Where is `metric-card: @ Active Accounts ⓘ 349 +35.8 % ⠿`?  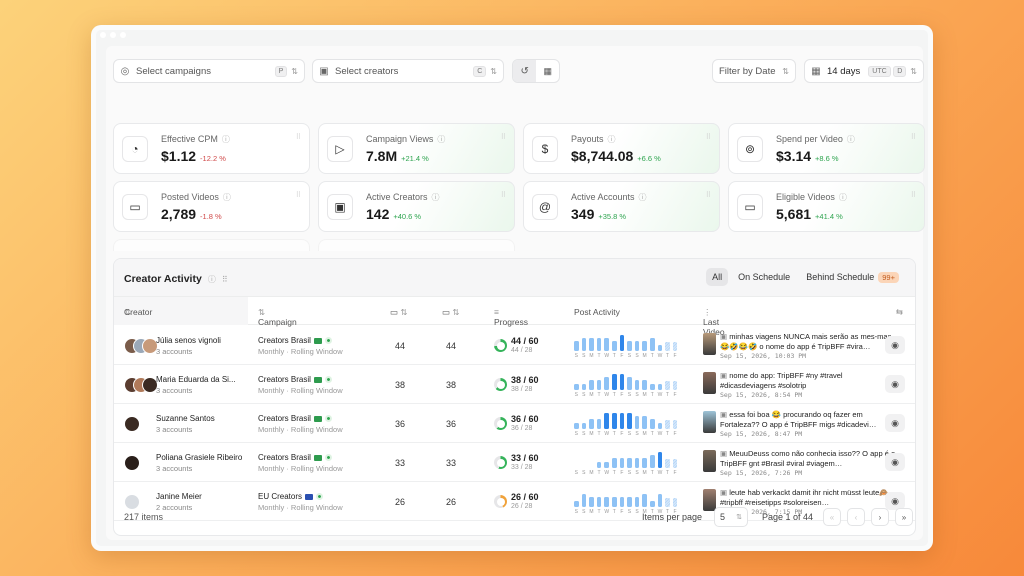 metric-card: @ Active Accounts ⓘ 349 +35.8 % ⠿ is located at coordinates (621, 206).